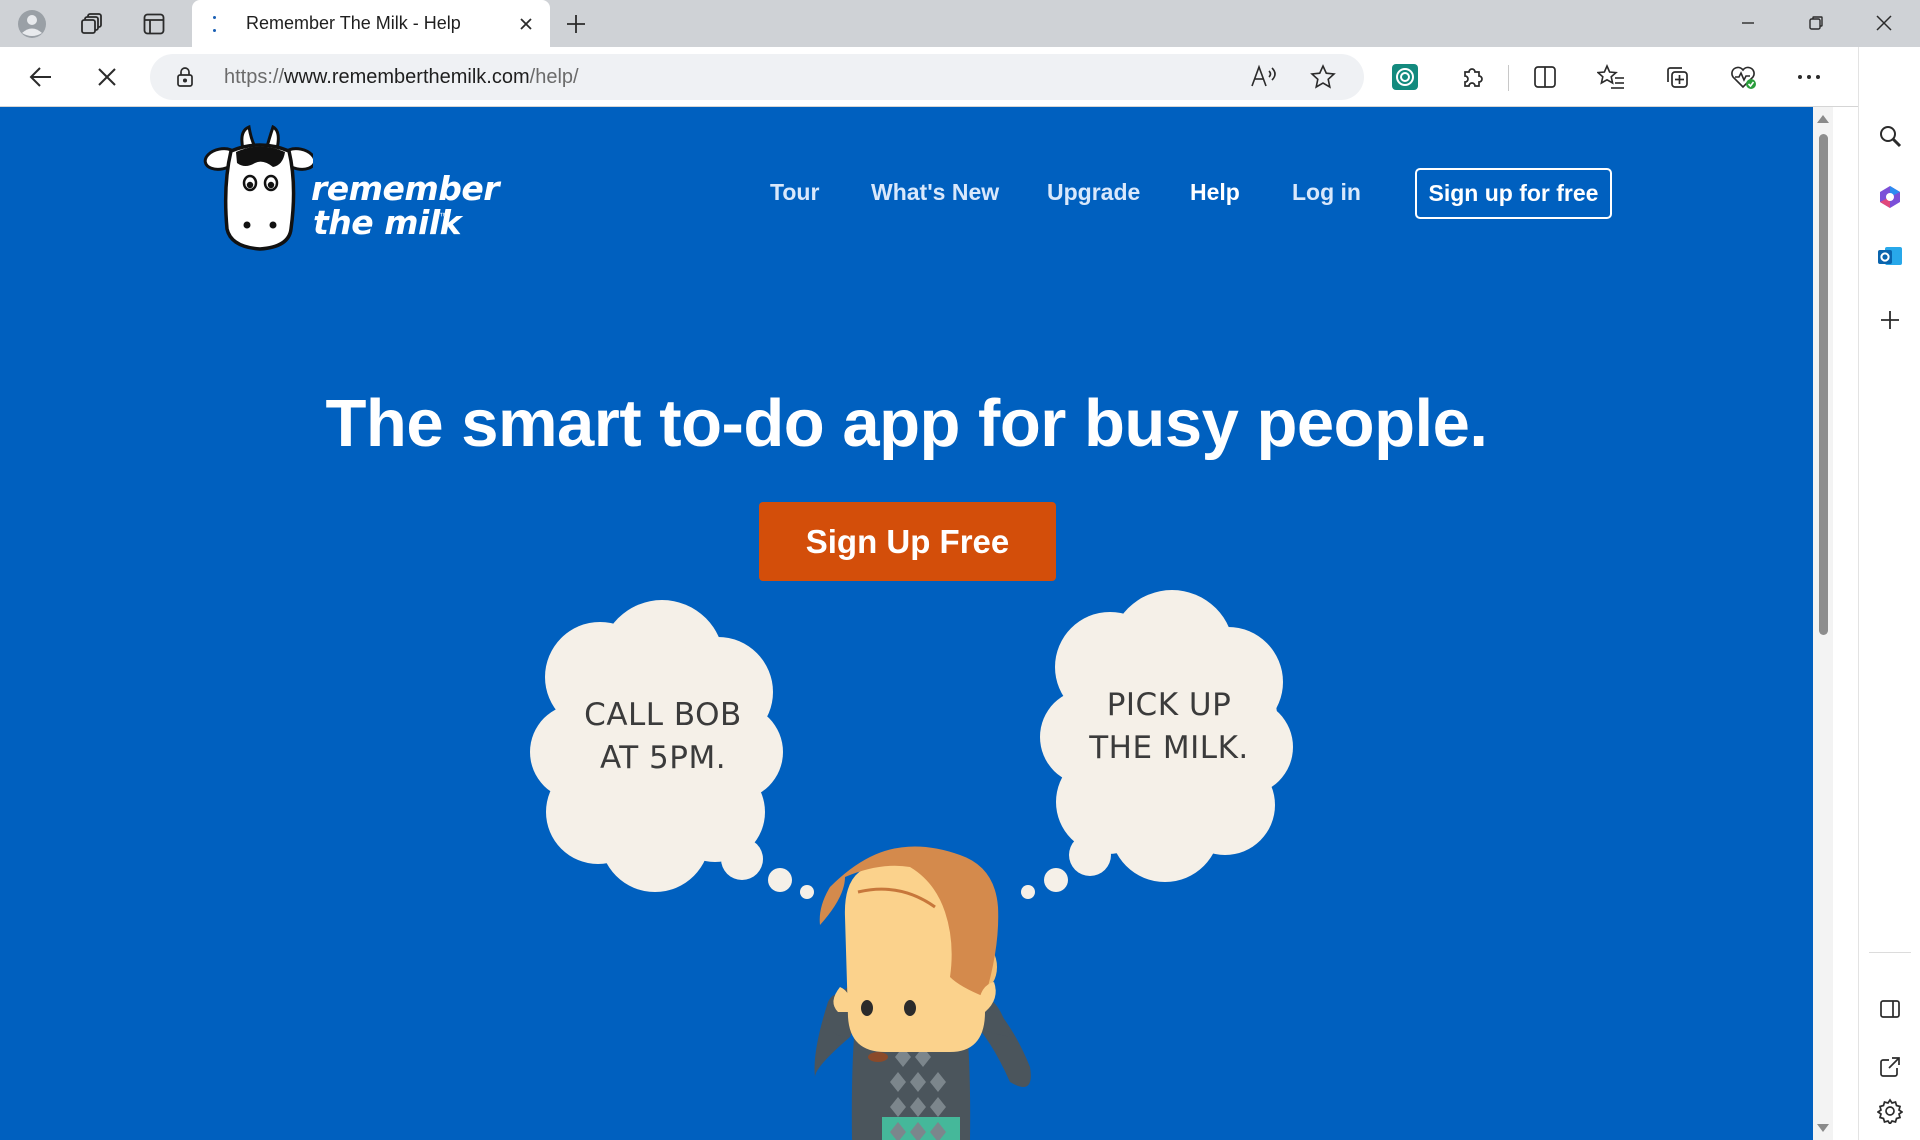  I want to click on stop-icon, so click(107, 77).